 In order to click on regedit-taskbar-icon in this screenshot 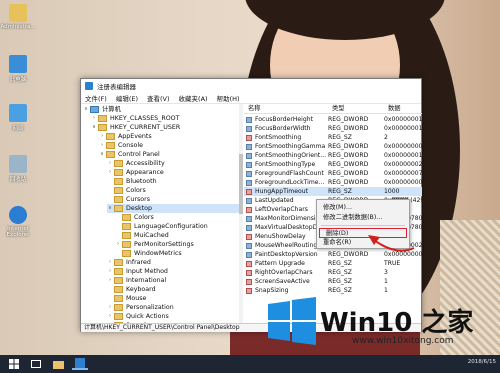, I will do `click(80, 363)`.